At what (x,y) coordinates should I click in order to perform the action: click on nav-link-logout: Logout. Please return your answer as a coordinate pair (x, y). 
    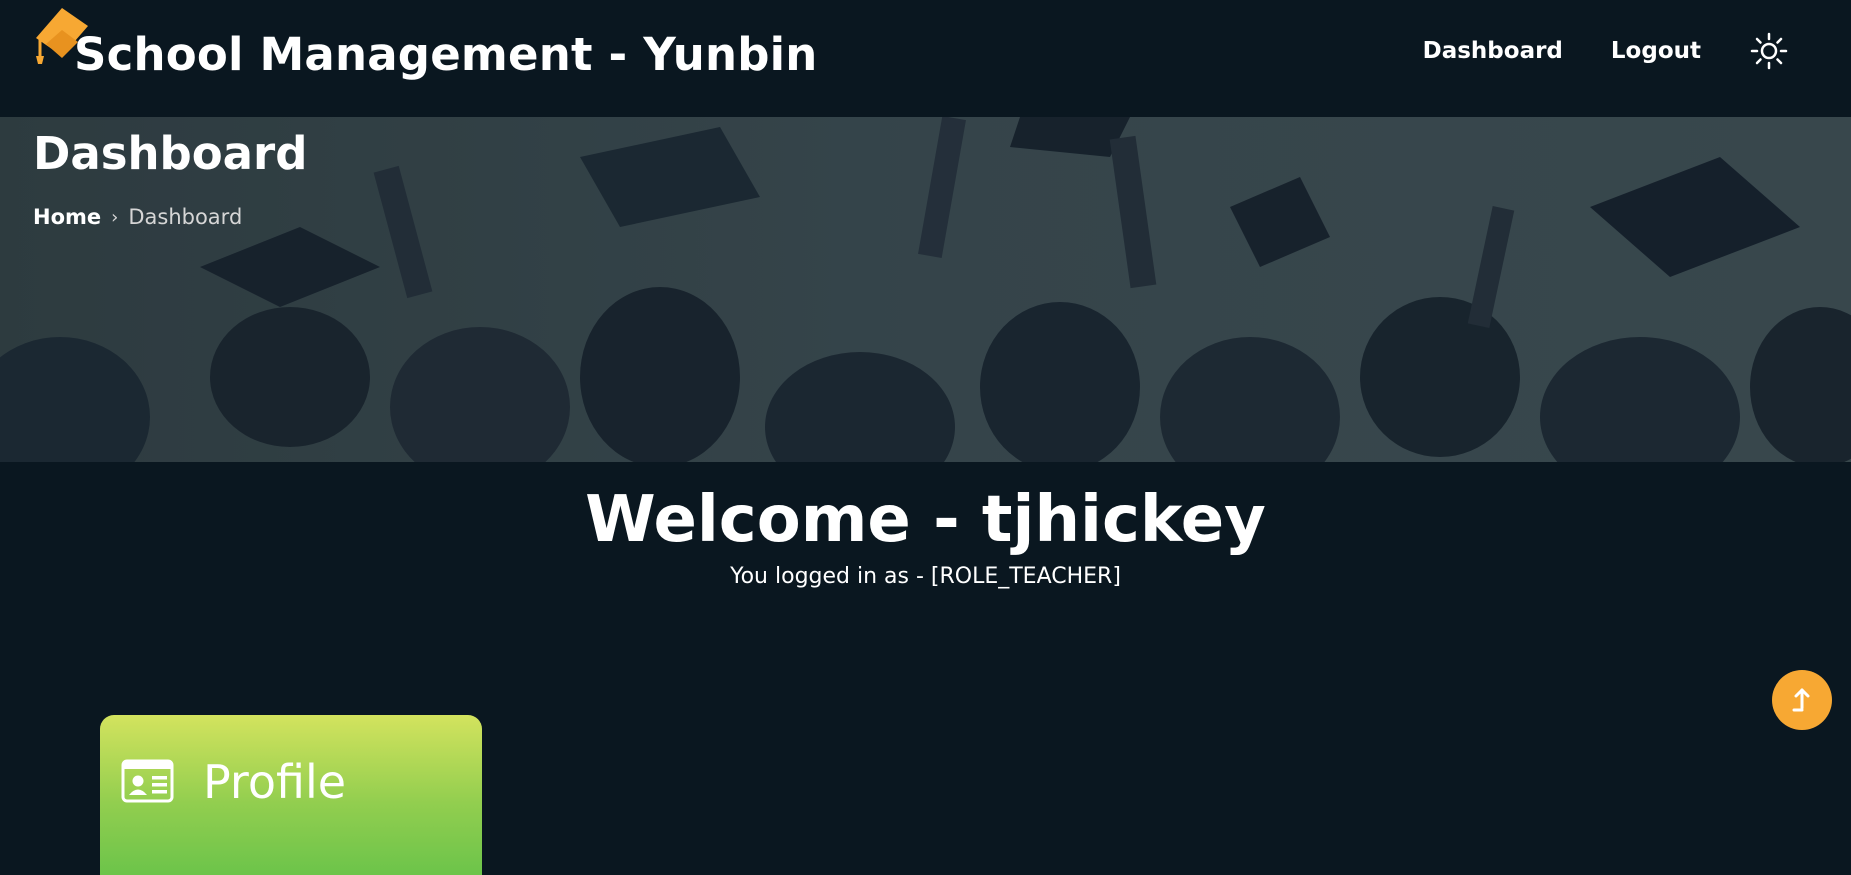
    Looking at the image, I should click on (1656, 51).